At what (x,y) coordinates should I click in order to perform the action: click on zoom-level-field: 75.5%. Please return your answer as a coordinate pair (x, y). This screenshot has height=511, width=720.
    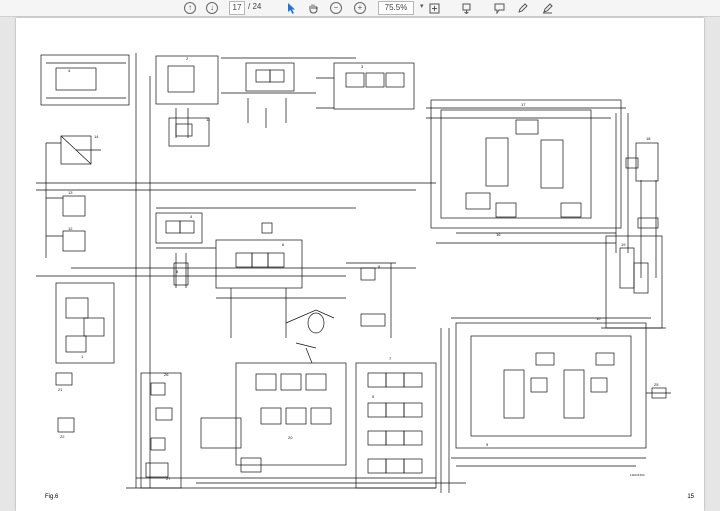
    Looking at the image, I should click on (396, 8).